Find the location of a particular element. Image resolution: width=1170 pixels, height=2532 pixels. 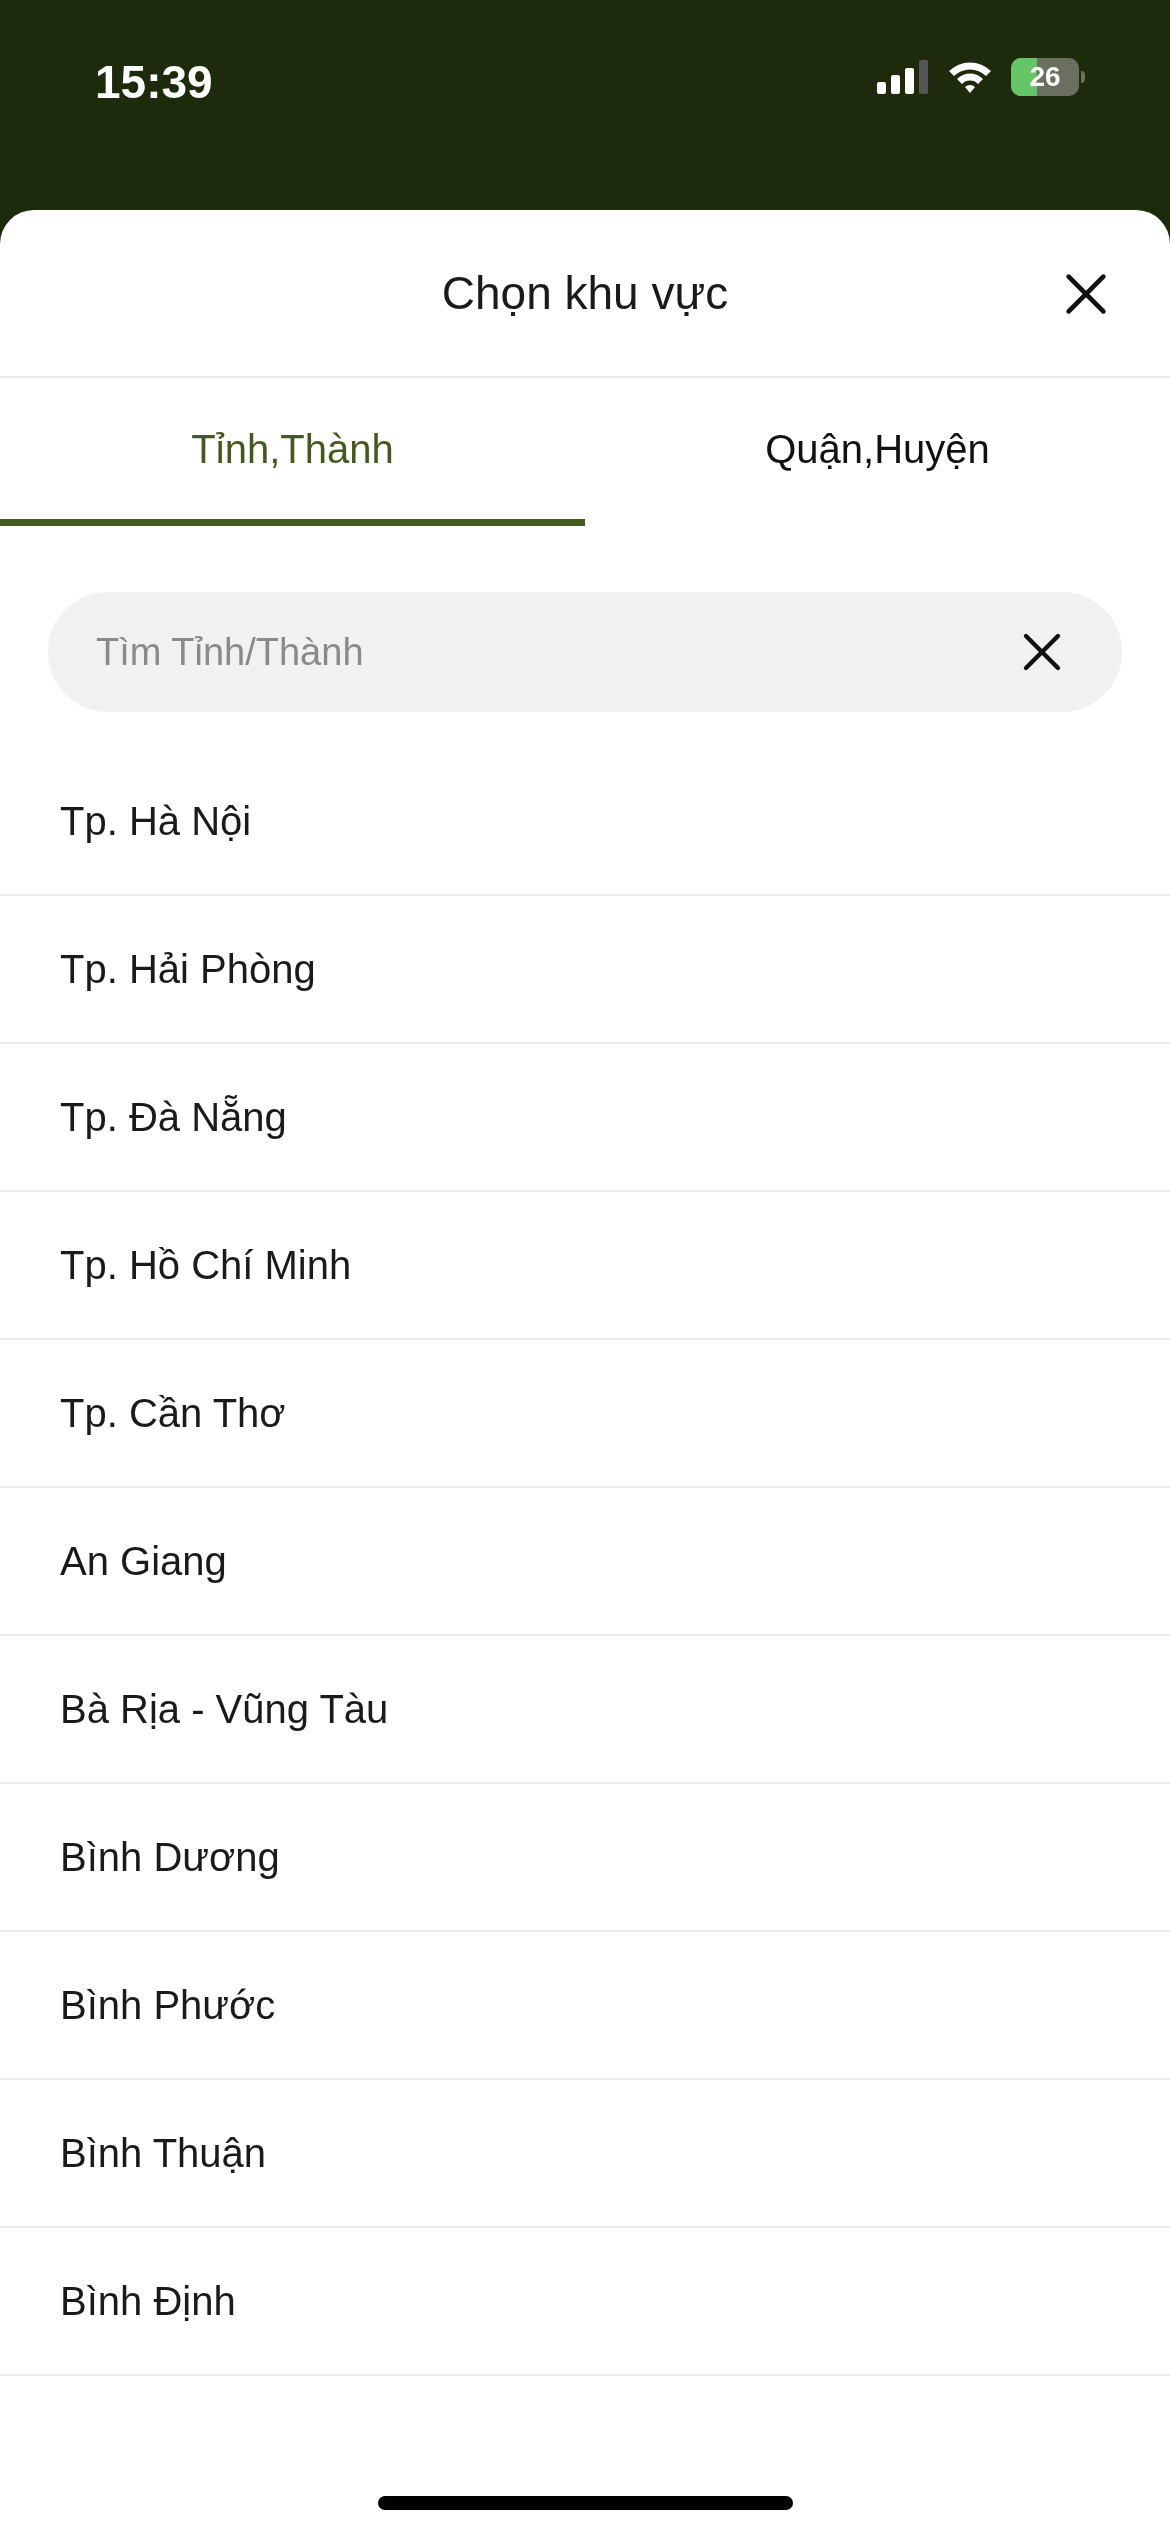

status-time: 15:39 is located at coordinates (154, 82).